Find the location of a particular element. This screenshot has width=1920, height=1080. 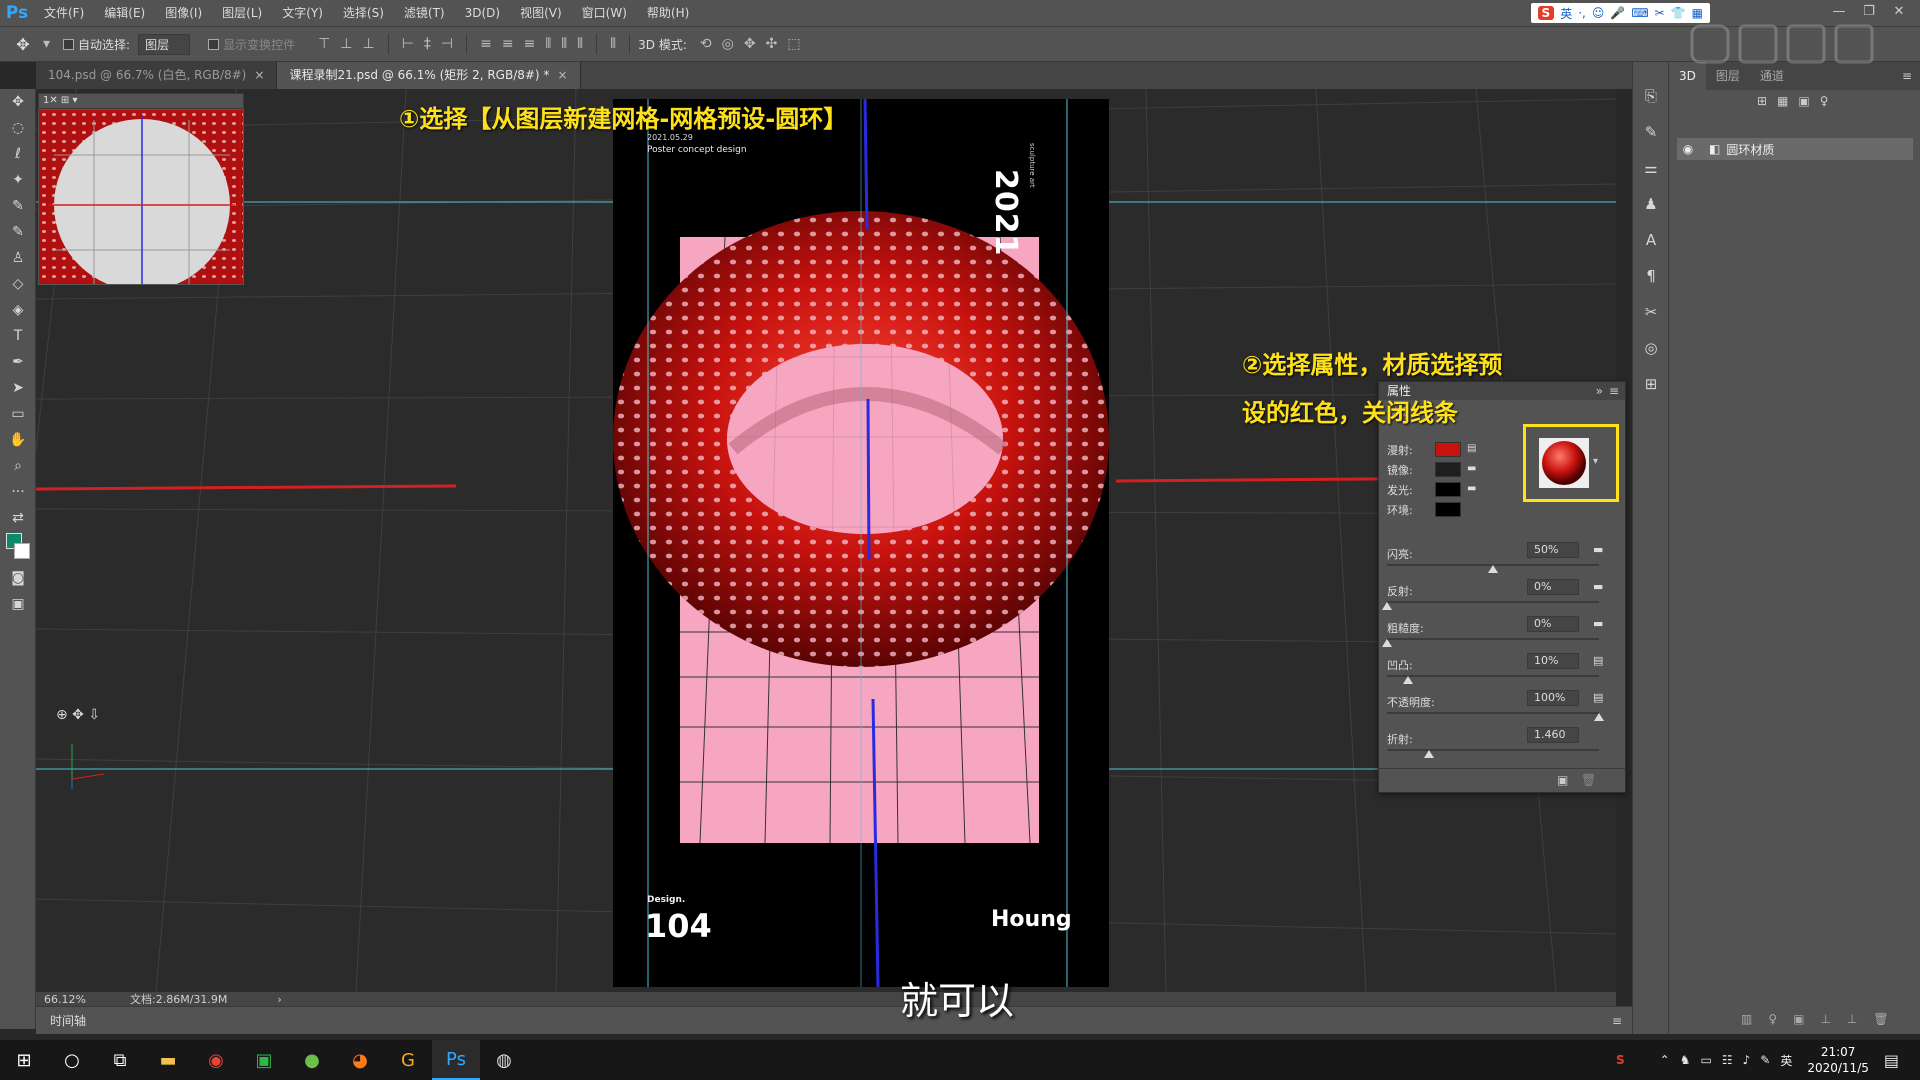

skin-icon: 👕 is located at coordinates (1678, 13).